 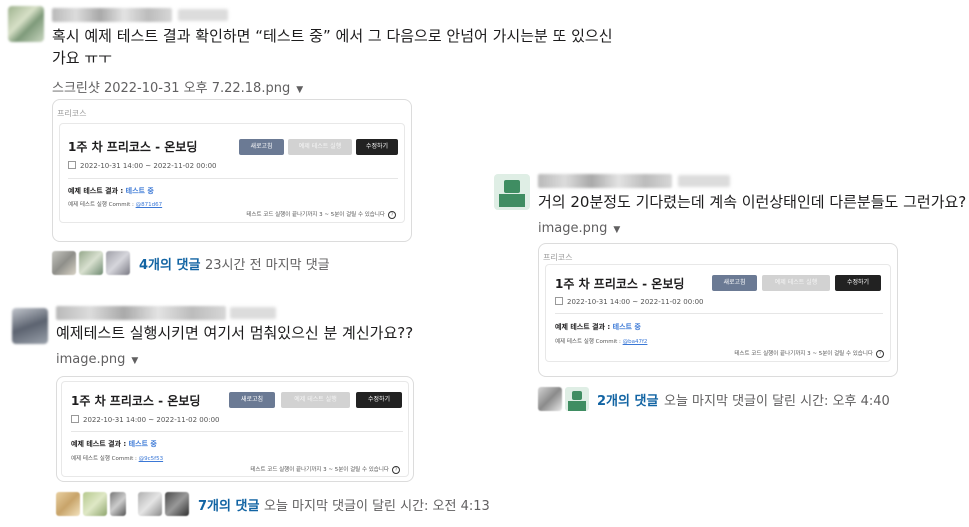 What do you see at coordinates (169, 263) in the screenshot?
I see `reply-count: 4개의 댓글` at bounding box center [169, 263].